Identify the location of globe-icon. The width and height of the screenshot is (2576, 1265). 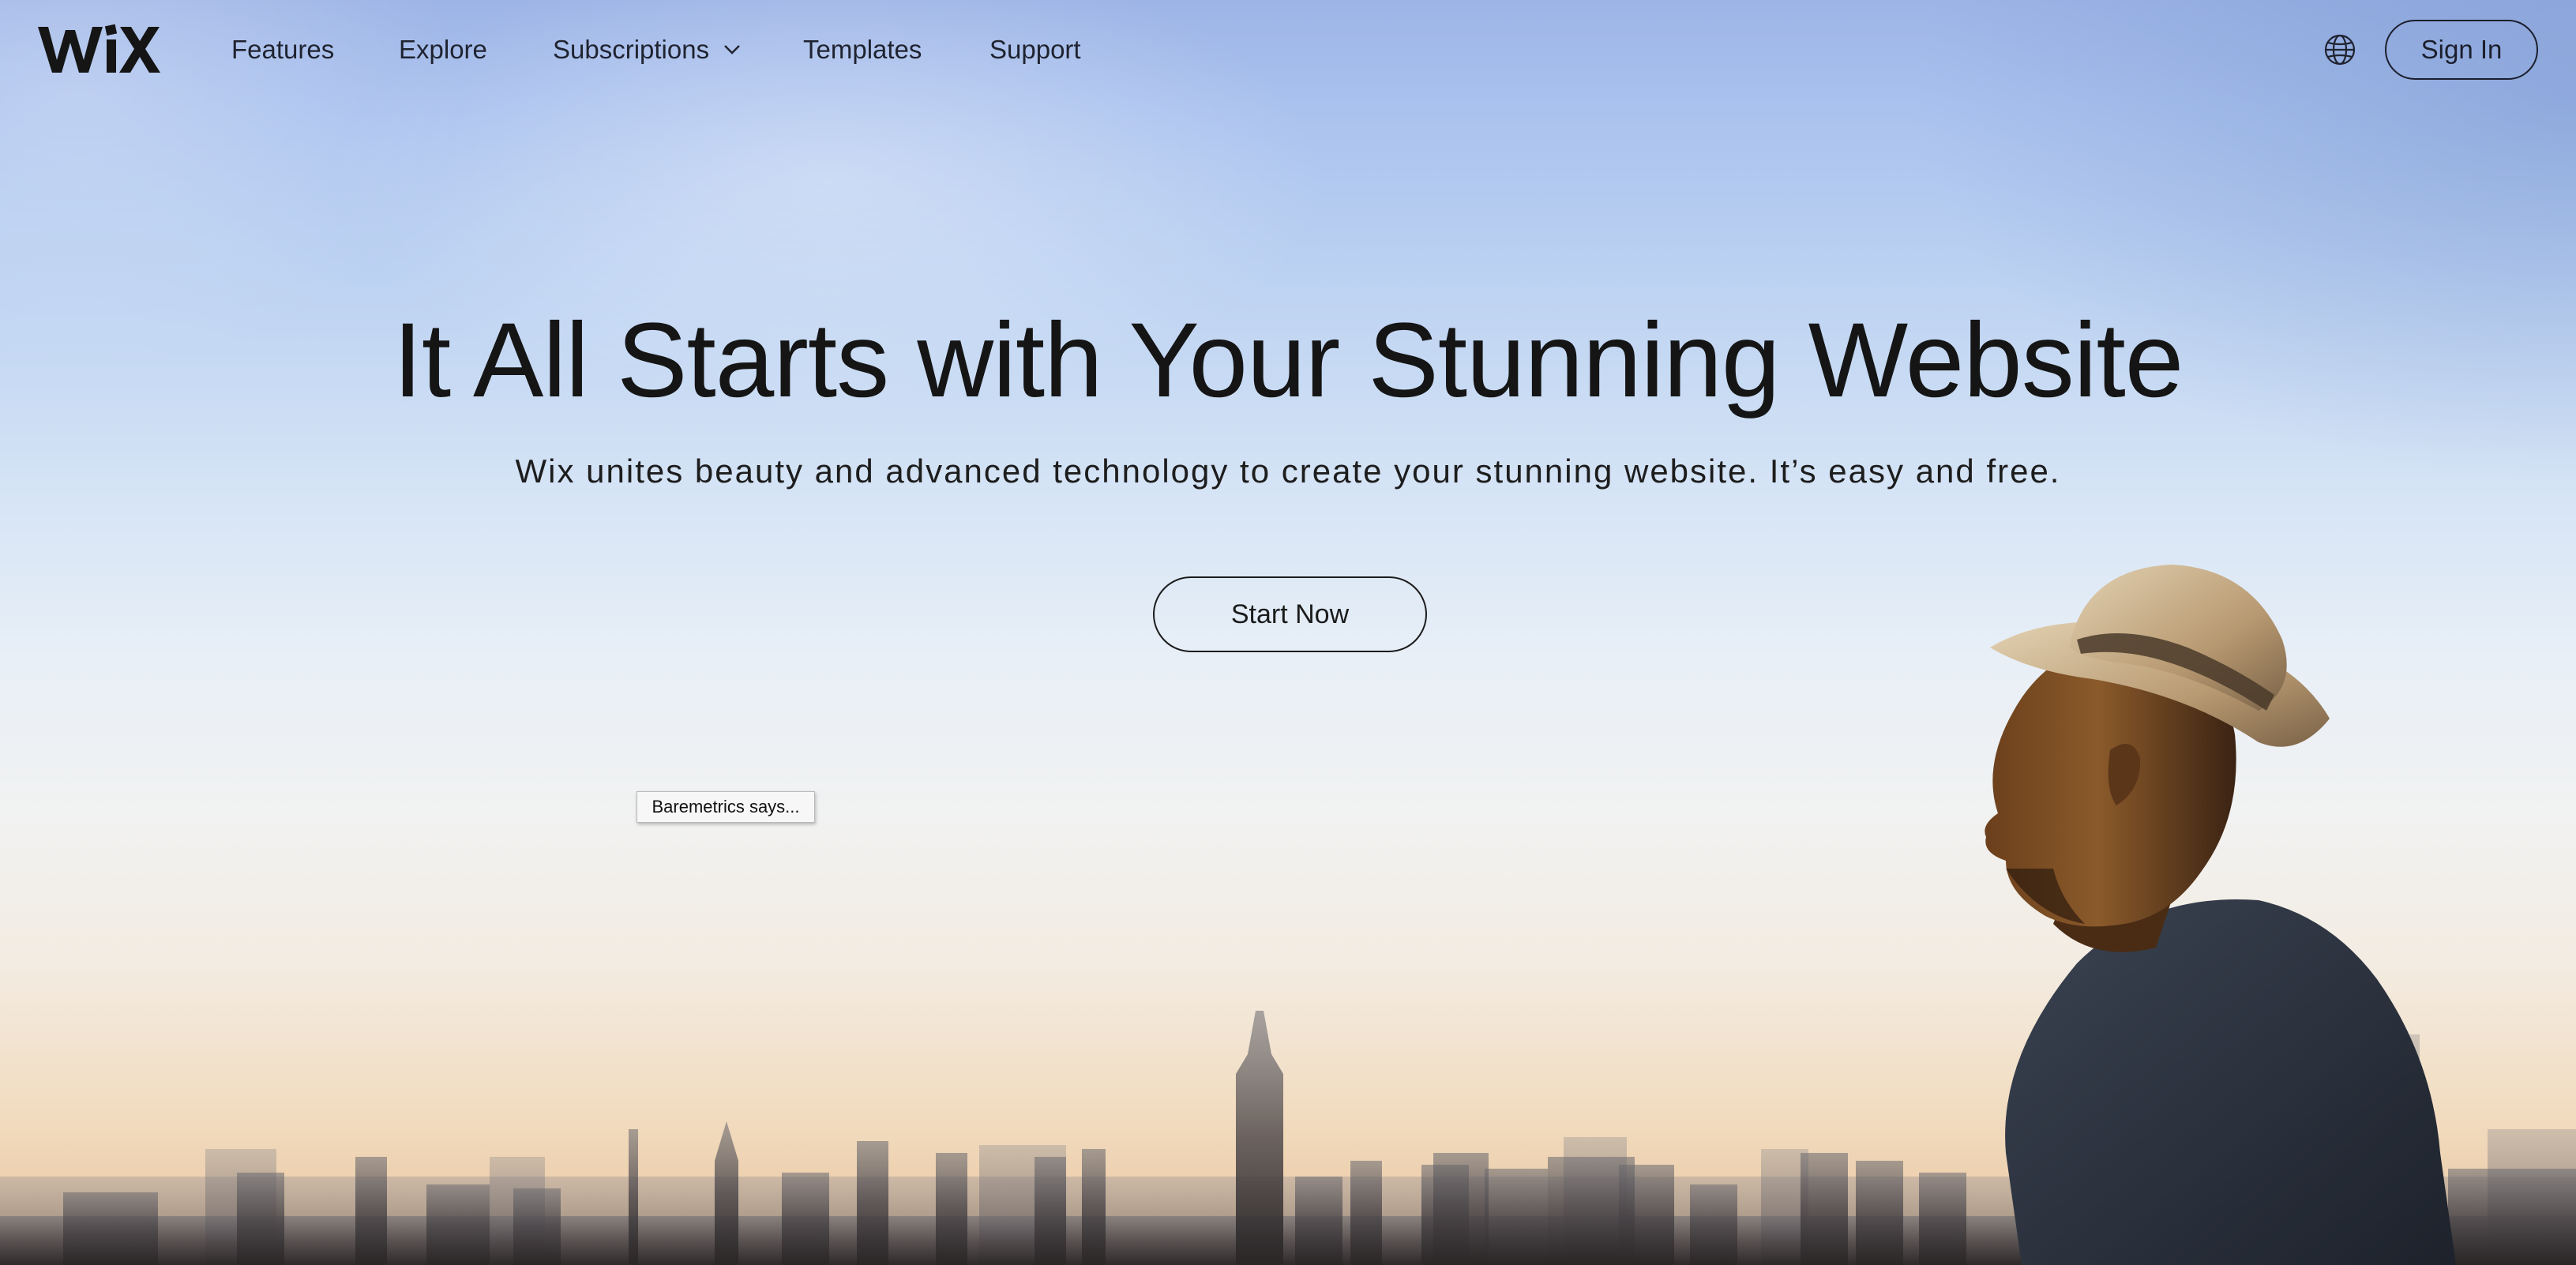
(2339, 50).